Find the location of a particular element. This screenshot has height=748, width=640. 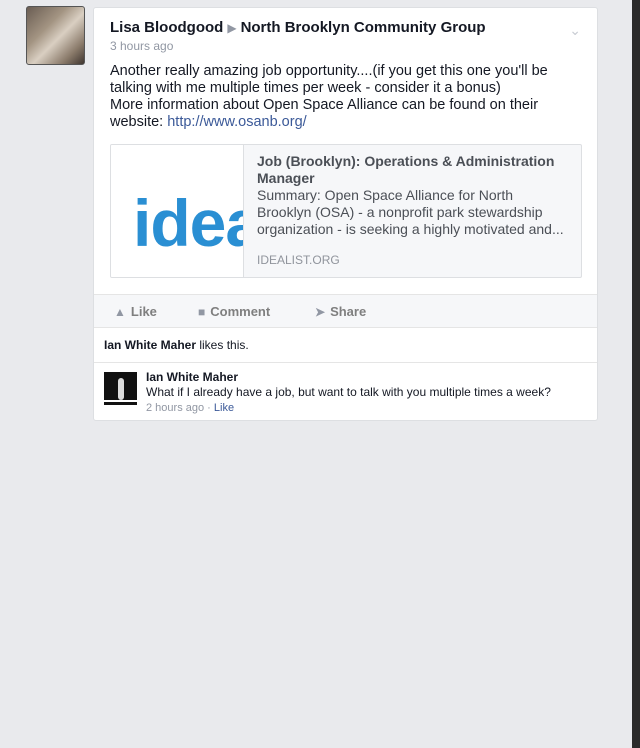

commenter-avatar is located at coordinates (120, 388).